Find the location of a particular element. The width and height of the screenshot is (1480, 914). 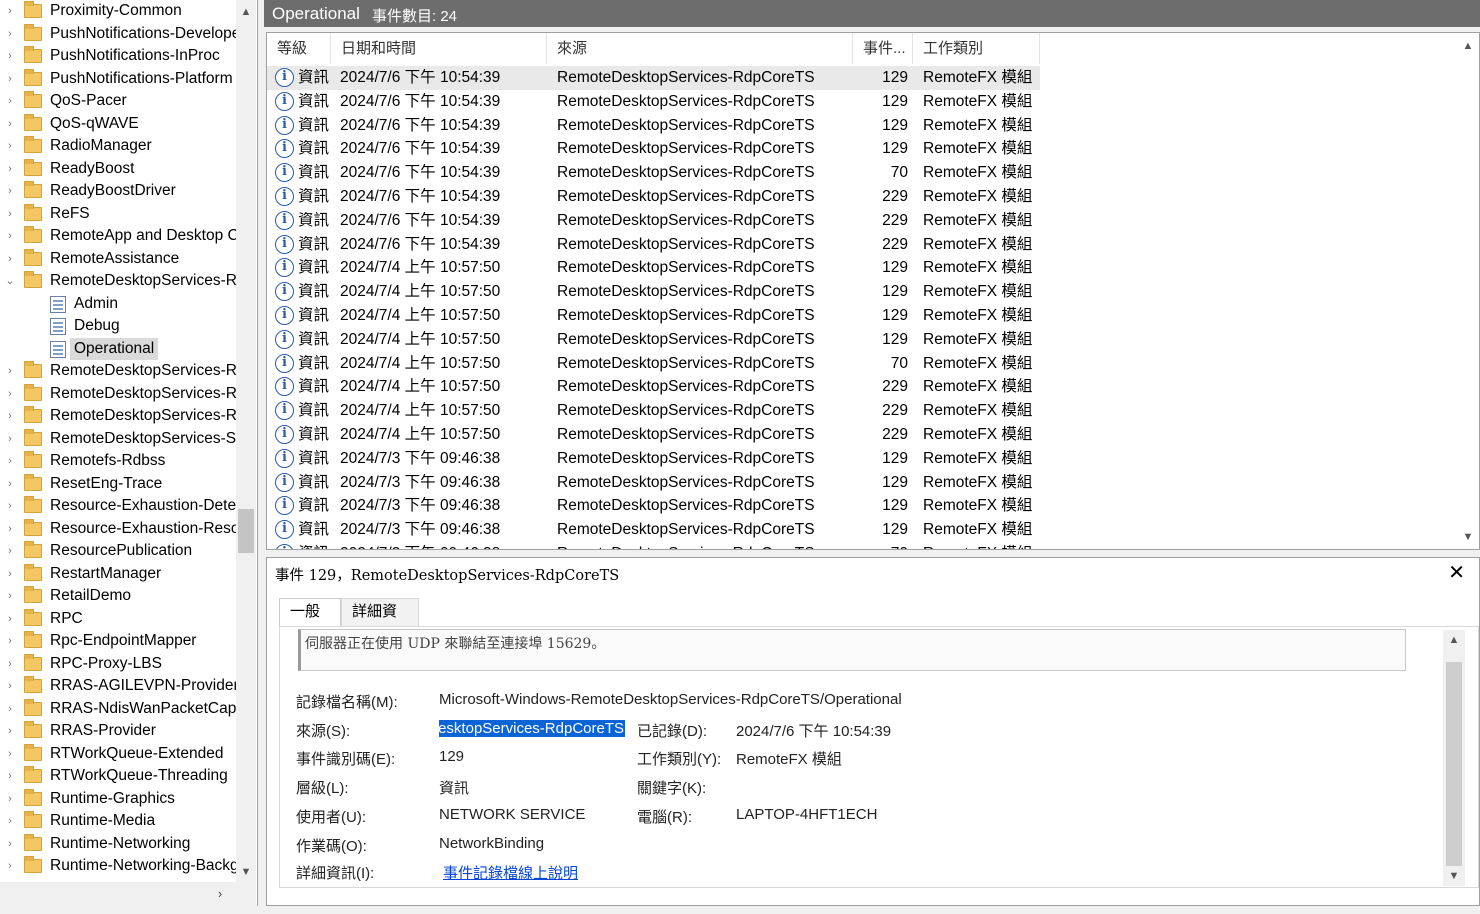

tree-folder-item: › RRAS-NdisWanPacketCaptu is located at coordinates (118, 709).